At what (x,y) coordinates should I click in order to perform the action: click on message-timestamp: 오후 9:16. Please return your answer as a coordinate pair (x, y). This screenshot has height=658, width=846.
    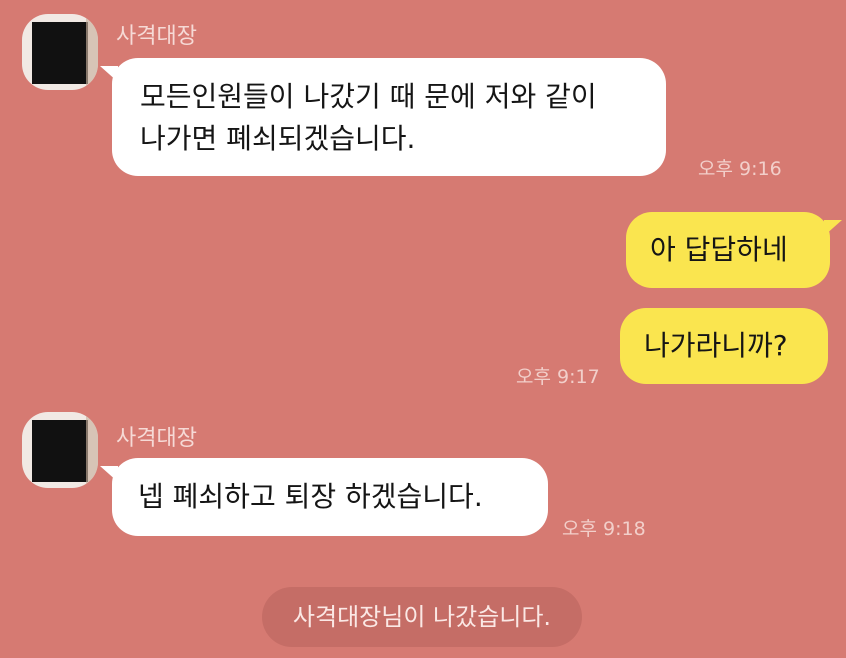
    Looking at the image, I should click on (740, 169).